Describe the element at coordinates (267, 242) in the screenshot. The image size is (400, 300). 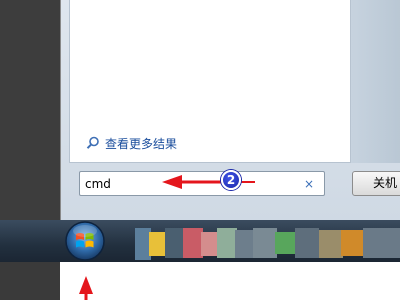
I see `taskbar-pinned-apps-blurred` at that location.